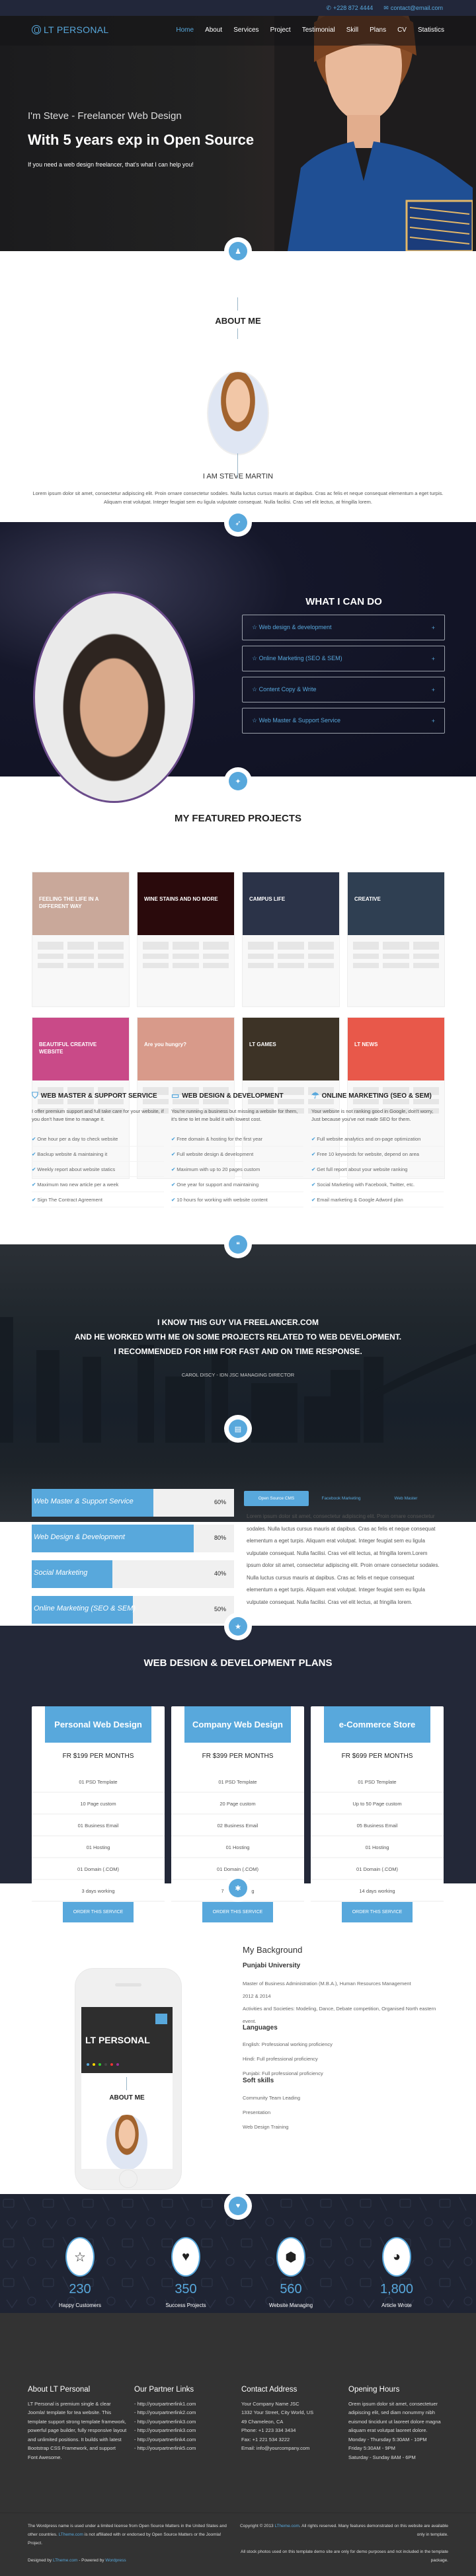 This screenshot has width=476, height=2576. I want to click on partner-link: - http://yourpartnerlink4.com, so click(183, 2439).